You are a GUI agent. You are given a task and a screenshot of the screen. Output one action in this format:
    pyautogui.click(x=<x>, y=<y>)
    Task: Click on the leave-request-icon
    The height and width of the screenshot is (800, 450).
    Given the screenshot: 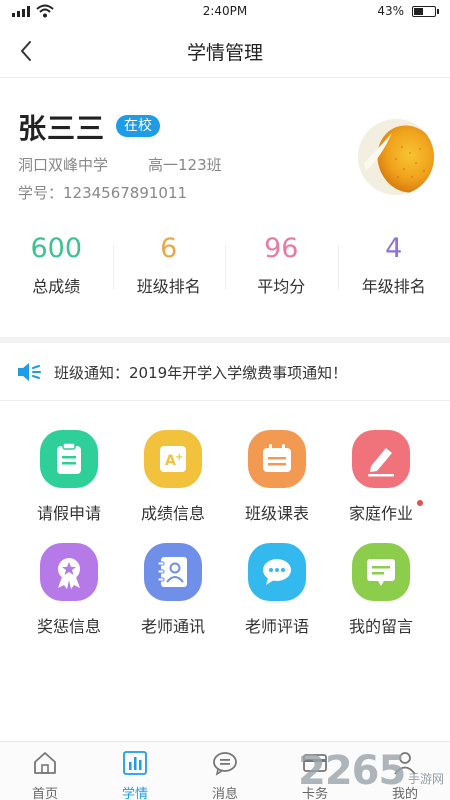 What is the action you would take?
    pyautogui.click(x=69, y=459)
    